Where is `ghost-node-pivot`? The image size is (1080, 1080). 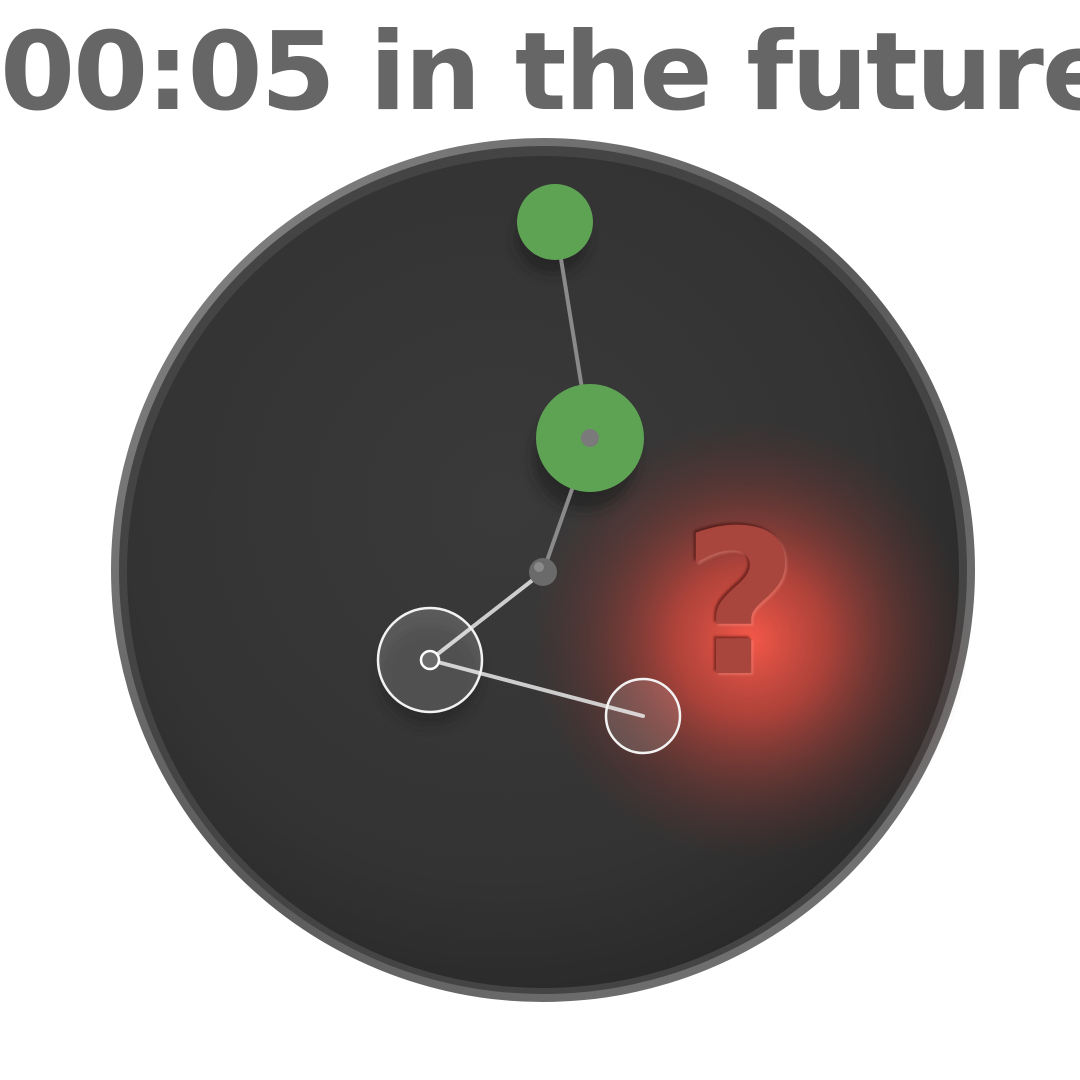 ghost-node-pivot is located at coordinates (430, 660).